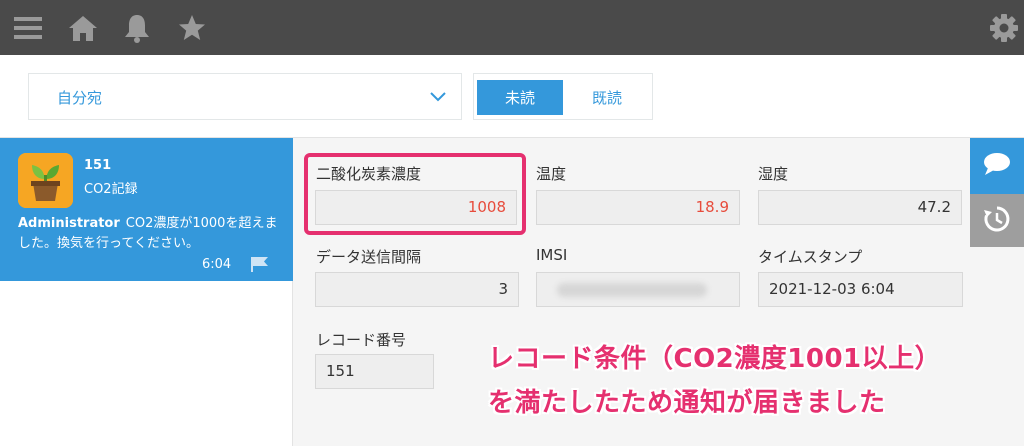 The height and width of the screenshot is (446, 1024). I want to click on flag-icon, so click(260, 266).